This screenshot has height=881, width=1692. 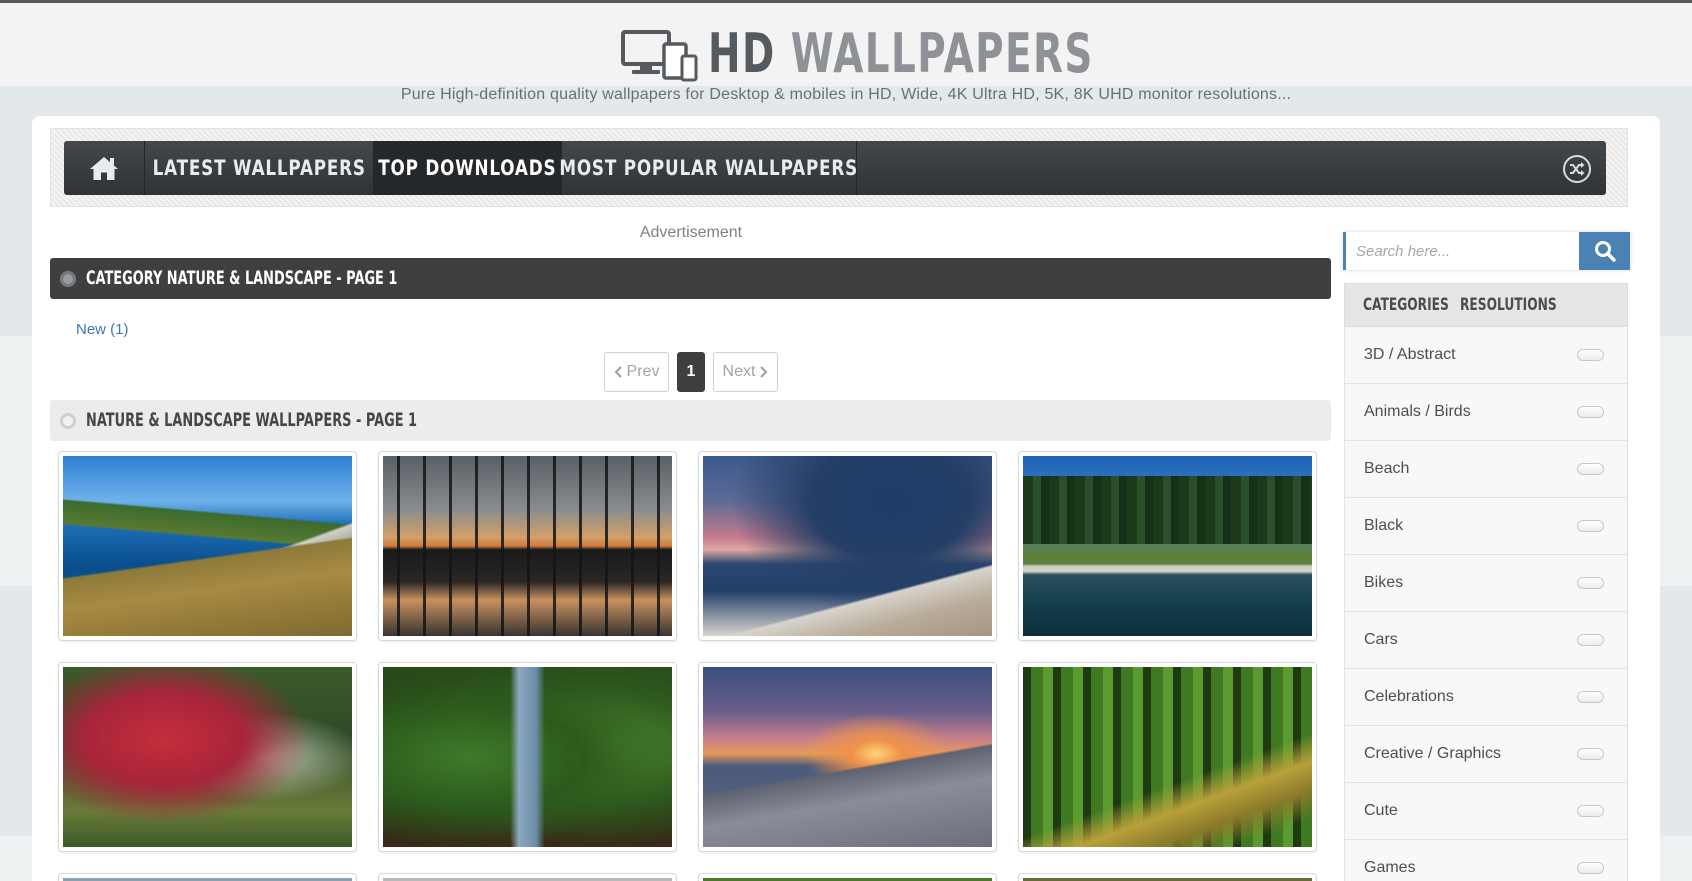 I want to click on wallpapers-title: NATURE & LANDSCAPE WALLPAPERS - PAGE 1, so click(x=252, y=420).